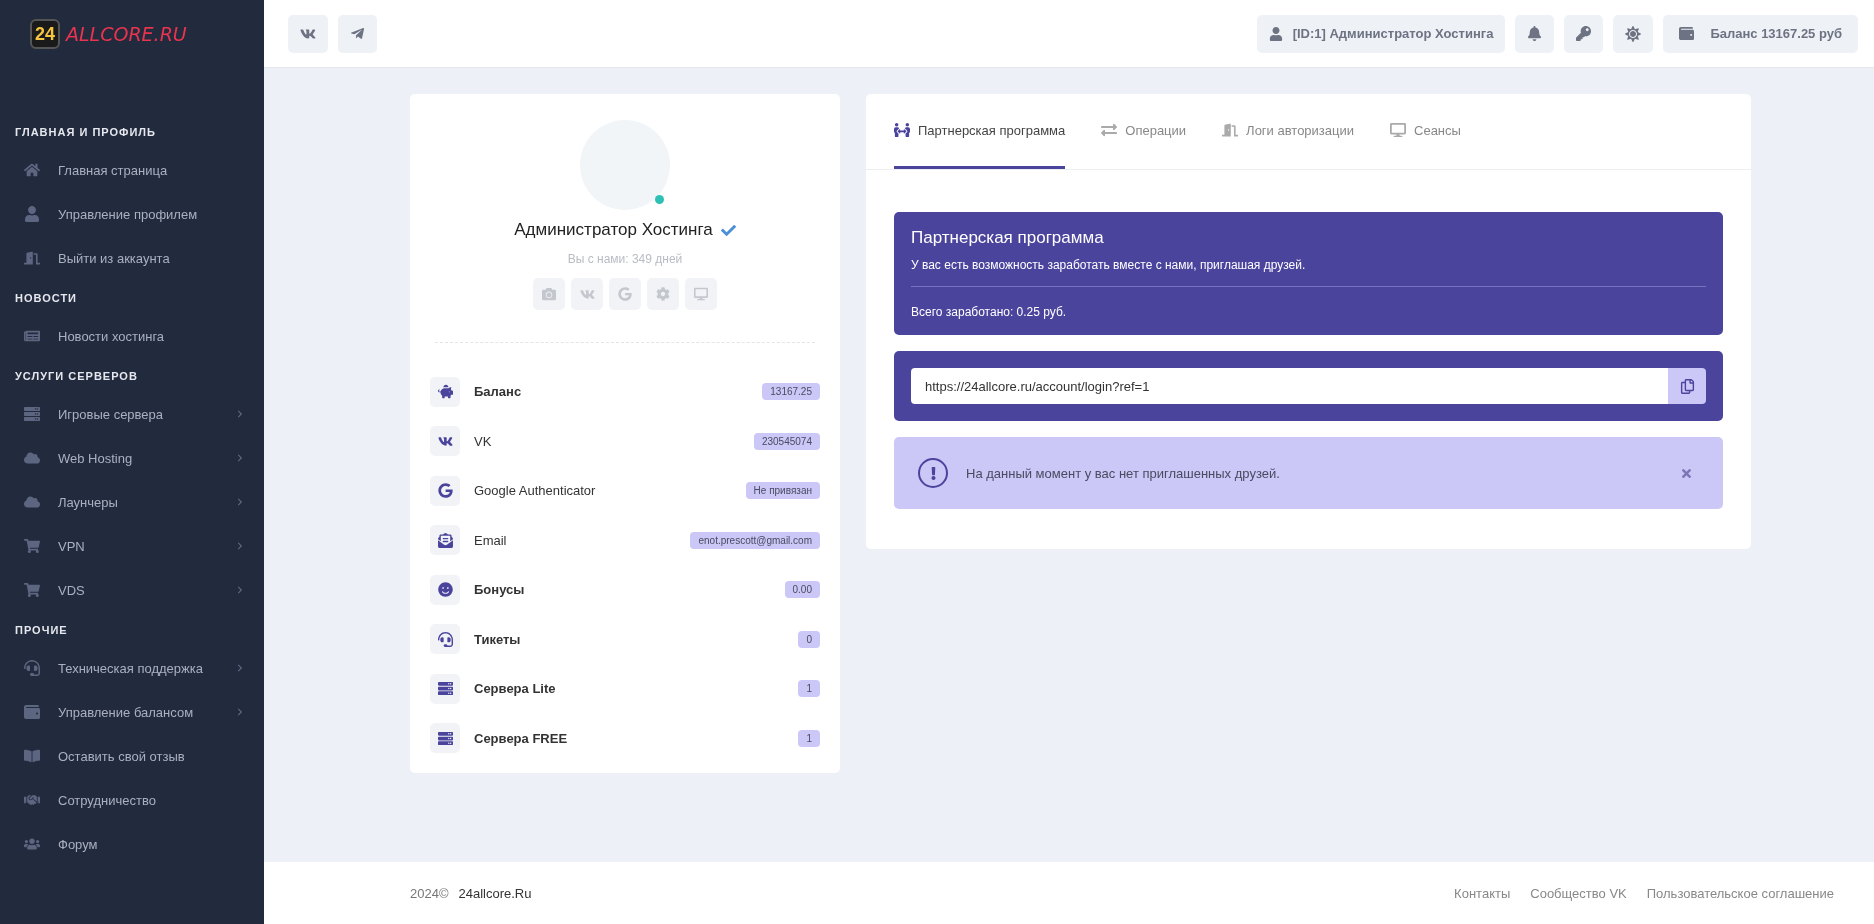 The width and height of the screenshot is (1874, 924). I want to click on stat-label: Баланс, so click(498, 392).